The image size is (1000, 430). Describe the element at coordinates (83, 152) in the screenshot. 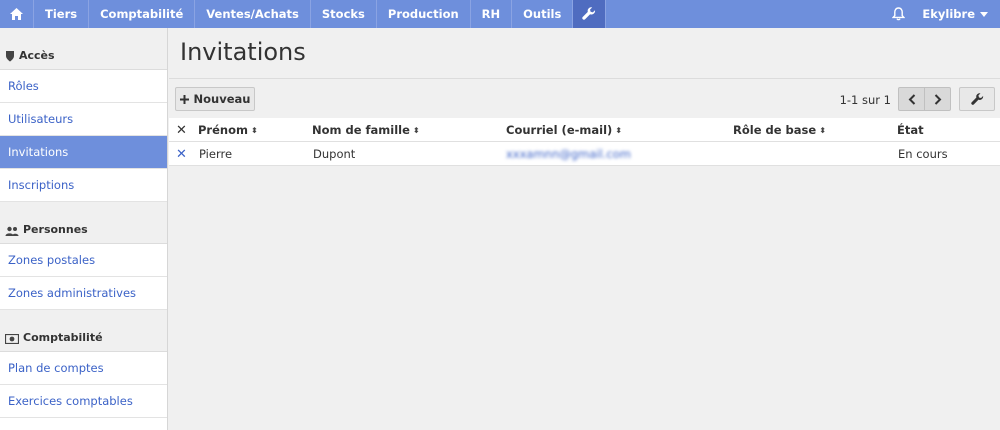

I see `sidebar-item-invitations: Invitations` at that location.